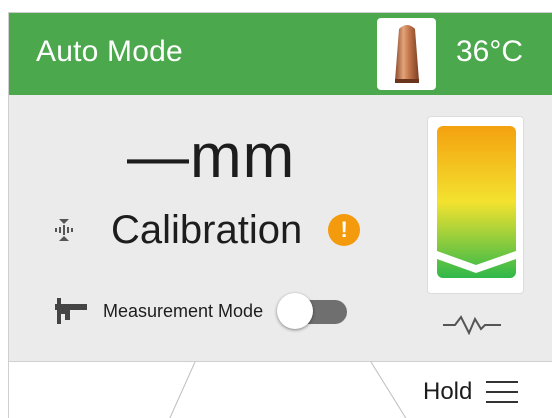 This screenshot has width=552, height=418. What do you see at coordinates (490, 51) in the screenshot?
I see `temperature-readout: 36°C` at bounding box center [490, 51].